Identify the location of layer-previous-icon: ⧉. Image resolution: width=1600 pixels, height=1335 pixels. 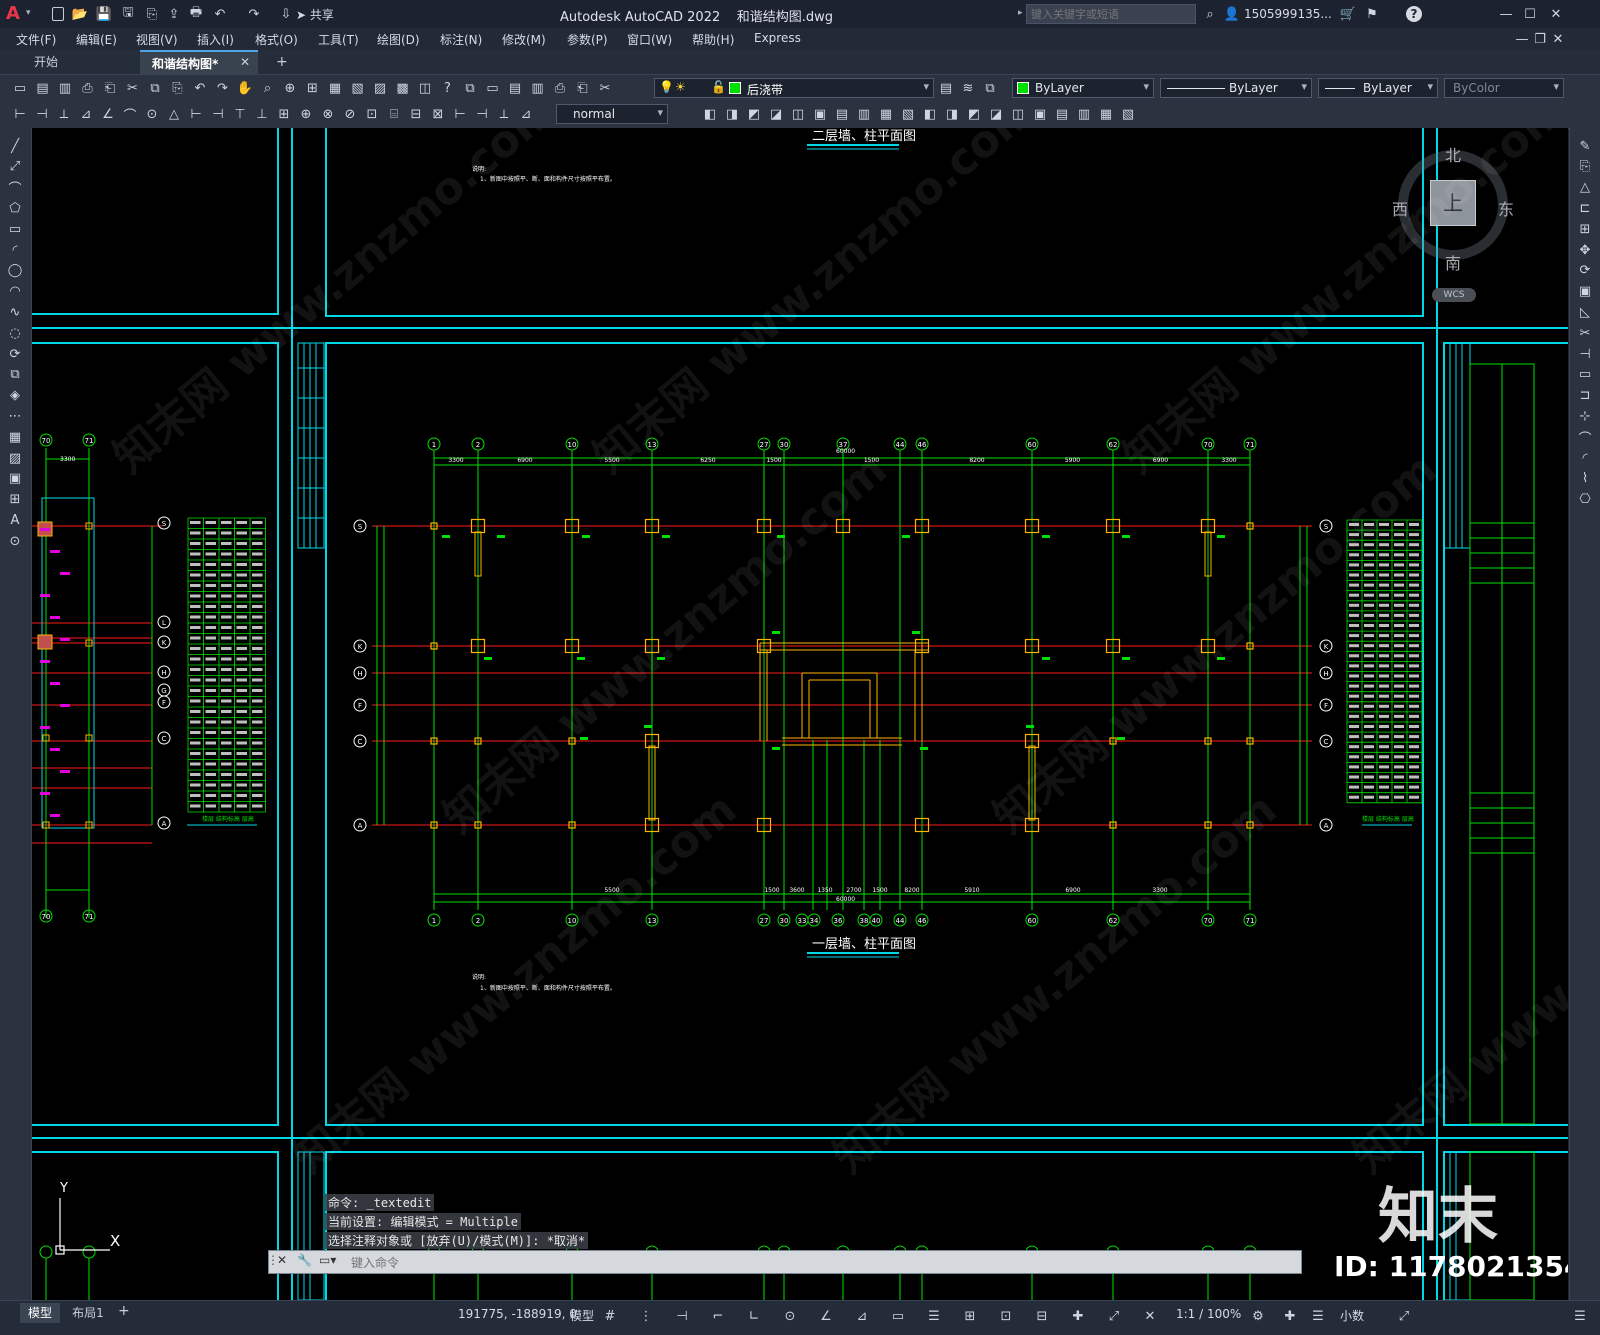
(990, 88).